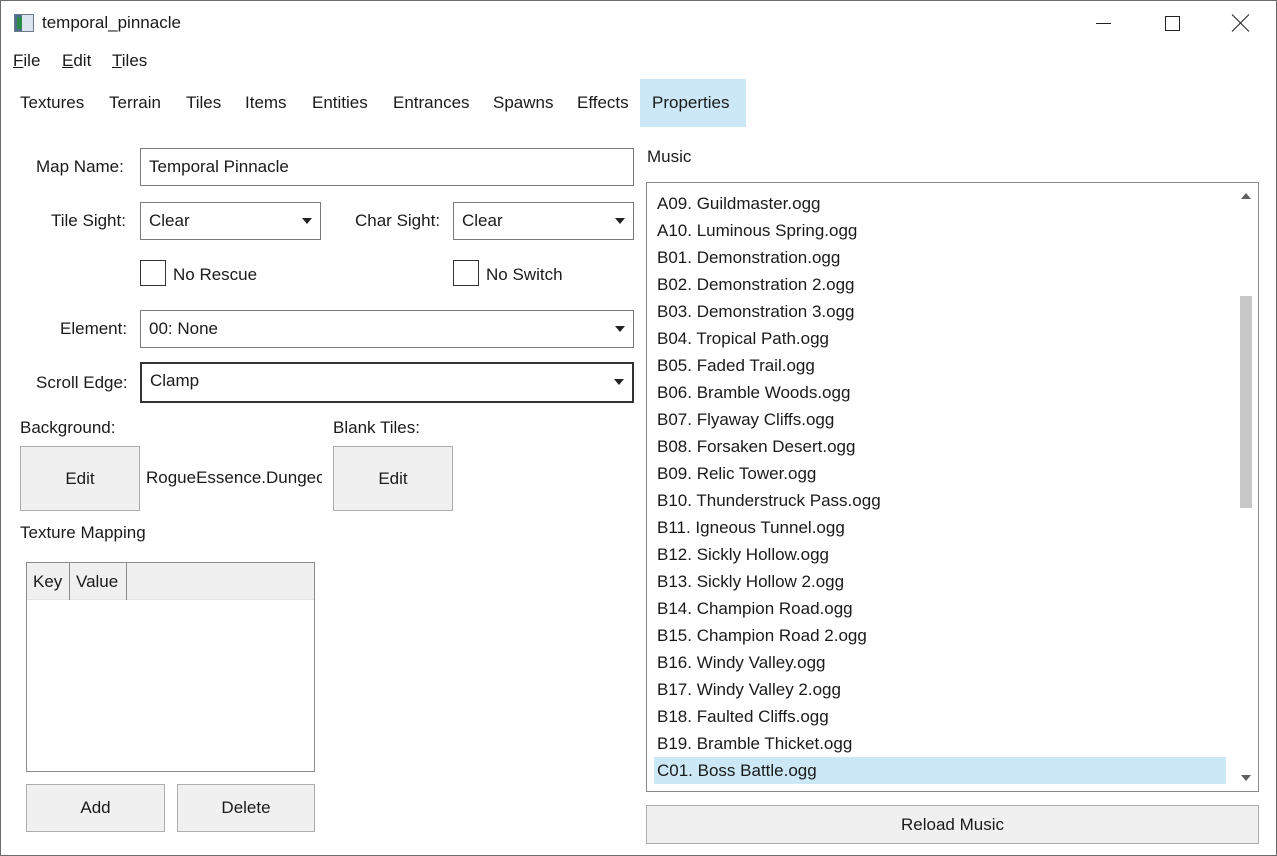 This screenshot has width=1277, height=856. Describe the element at coordinates (95, 808) in the screenshot. I see `add-button: Add` at that location.